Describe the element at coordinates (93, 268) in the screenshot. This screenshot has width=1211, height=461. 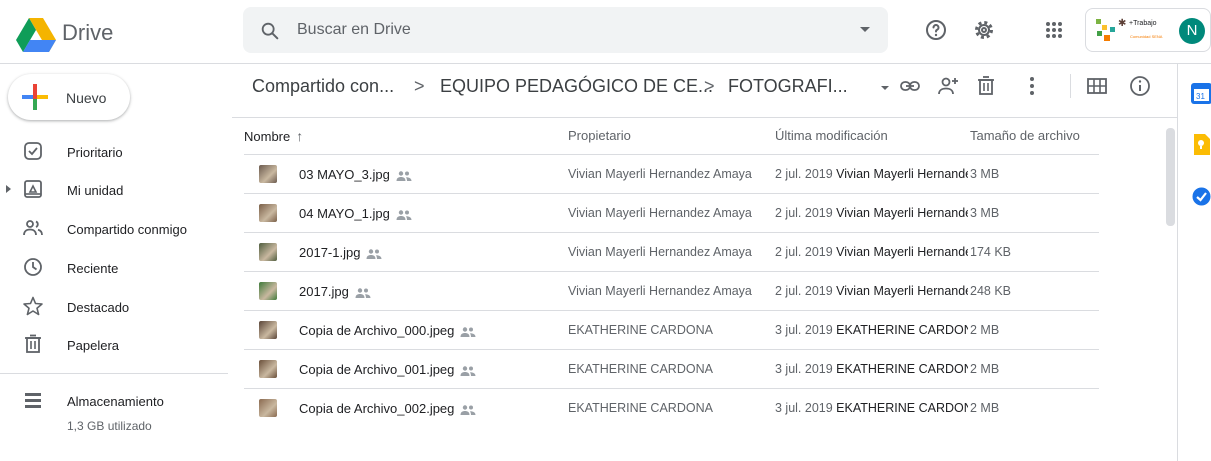
I see `sidebar-item-label: Reciente` at that location.